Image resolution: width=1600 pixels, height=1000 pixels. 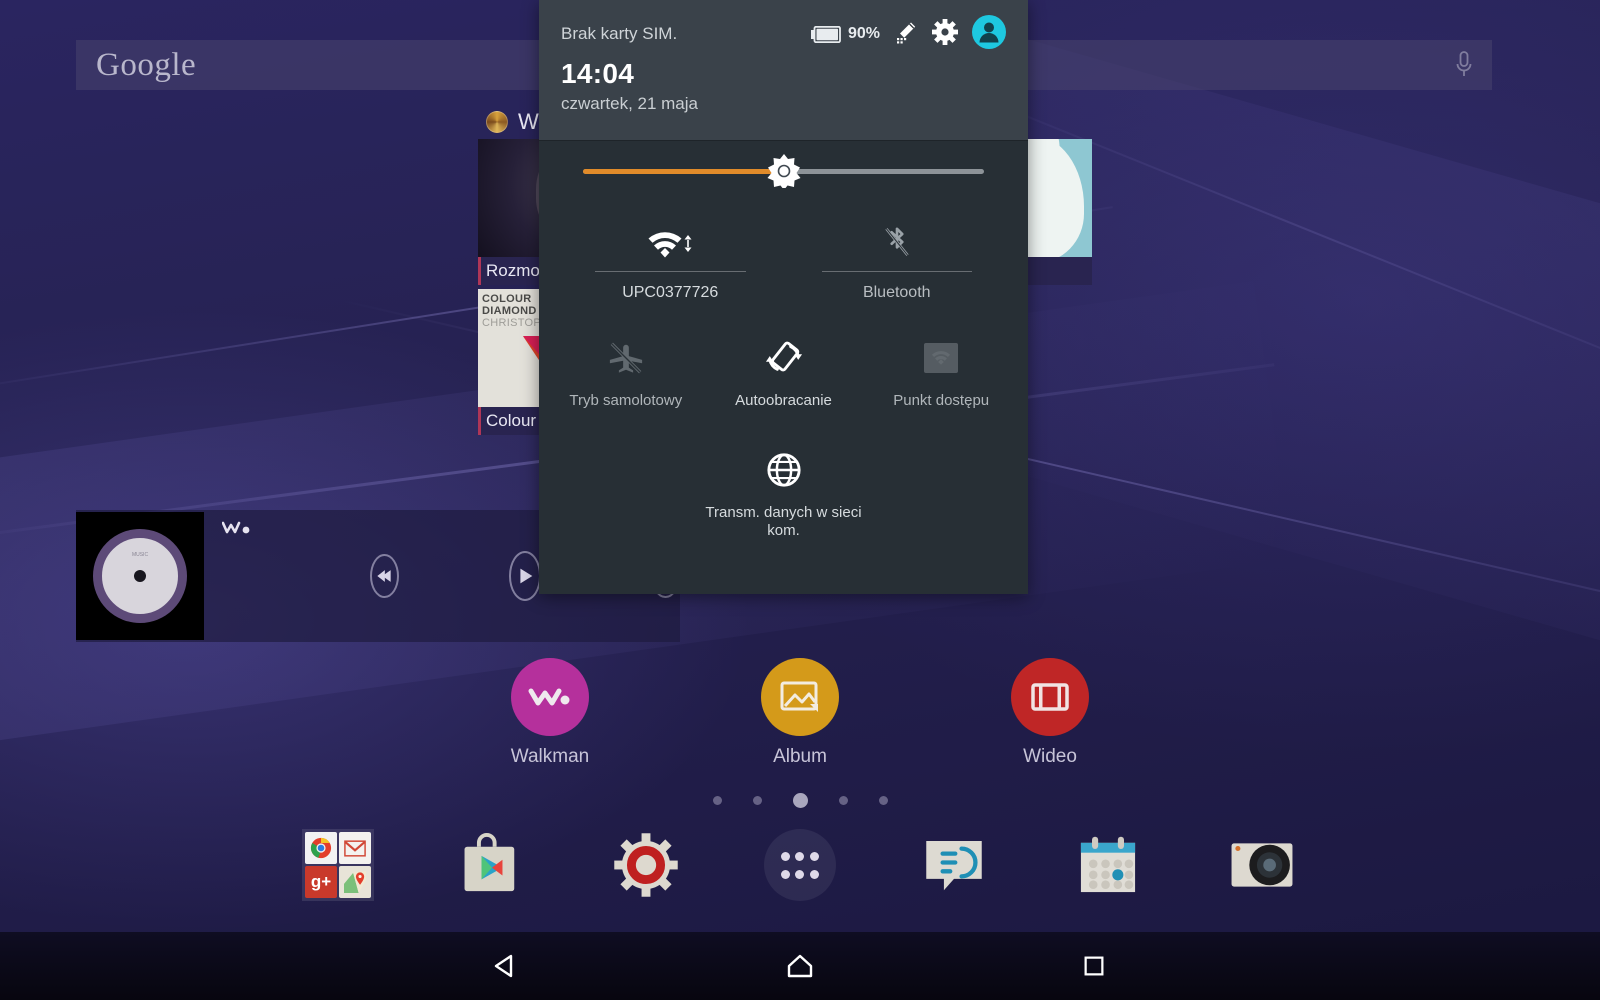 I want to click on dock-item-calendar, so click(x=1108, y=865).